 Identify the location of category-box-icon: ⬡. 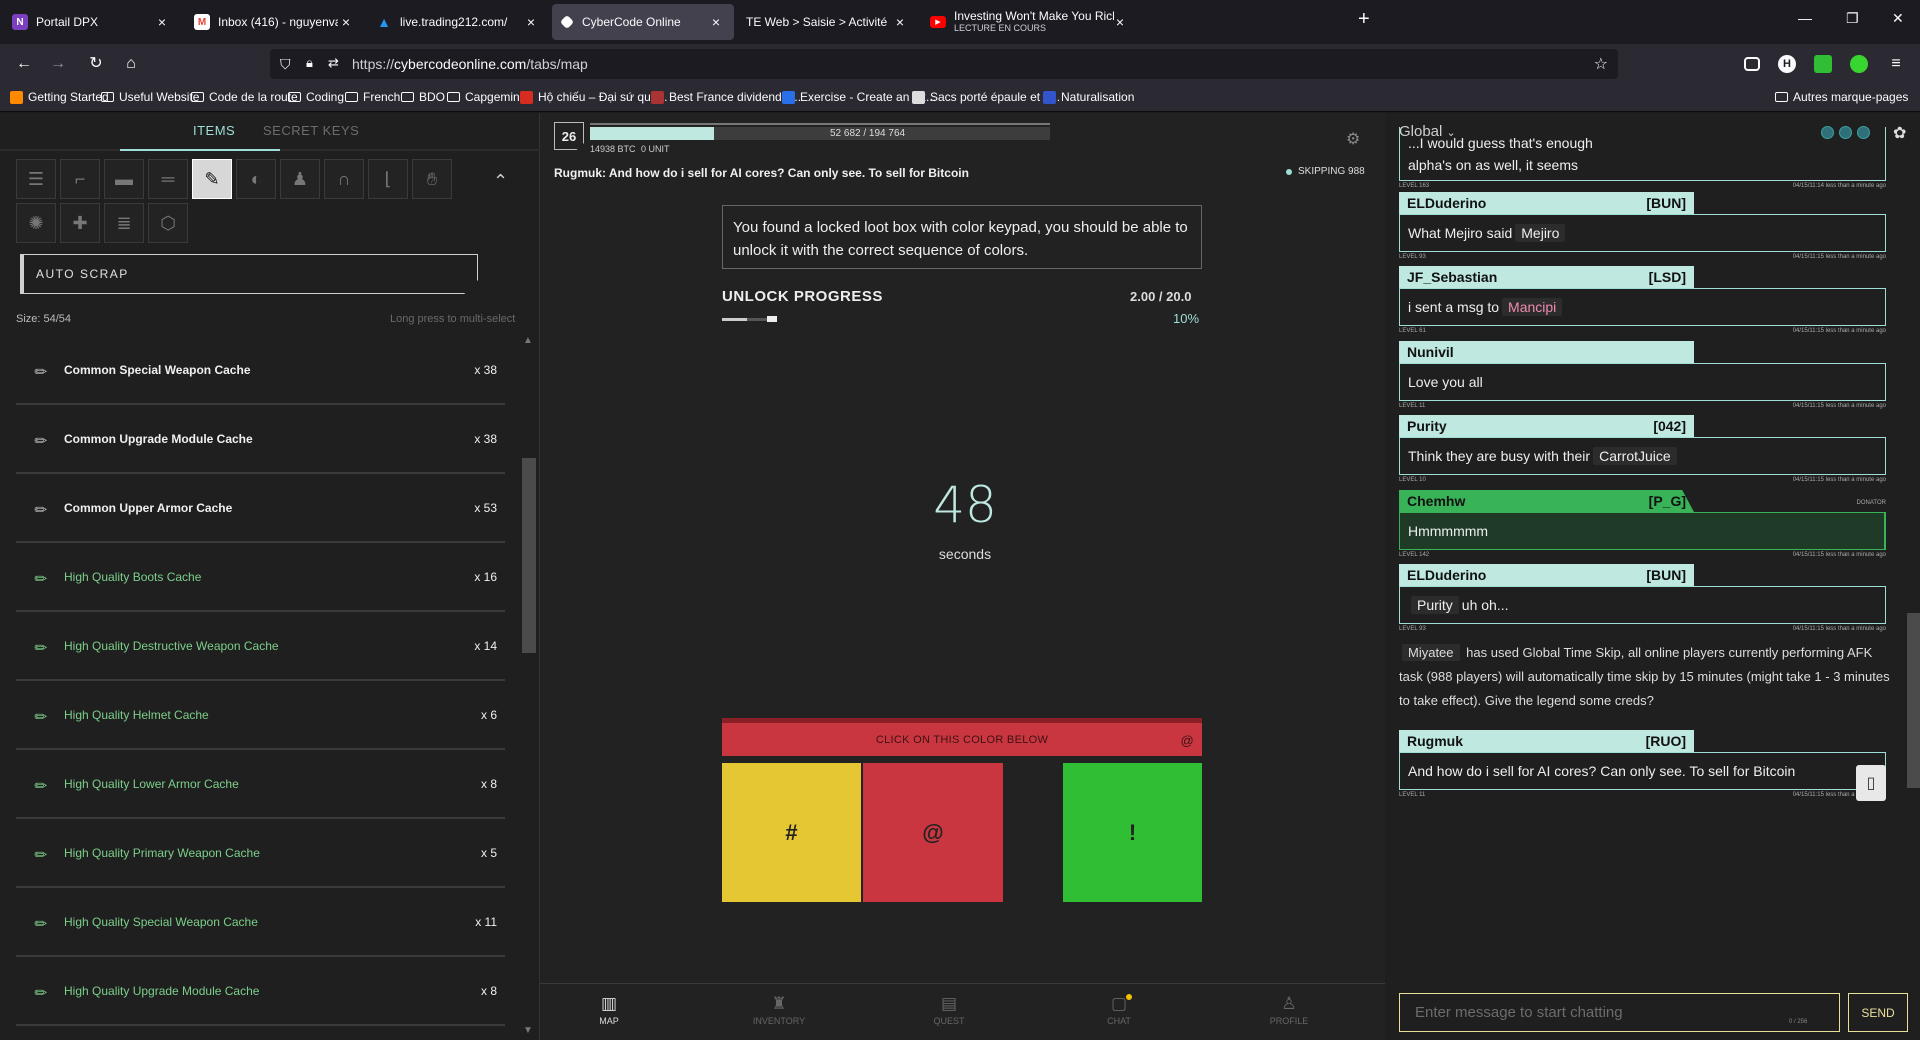
(168, 223).